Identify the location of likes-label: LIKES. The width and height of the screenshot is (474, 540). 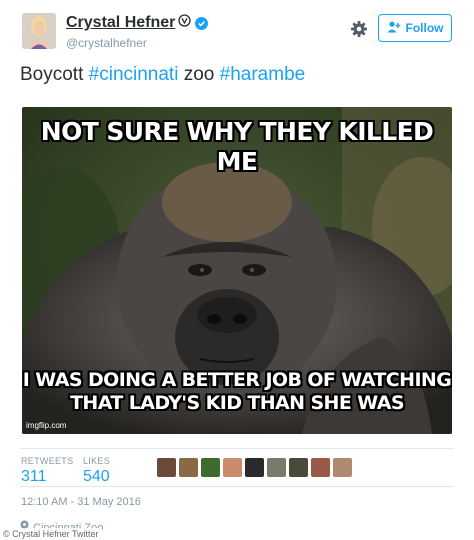
(97, 461).